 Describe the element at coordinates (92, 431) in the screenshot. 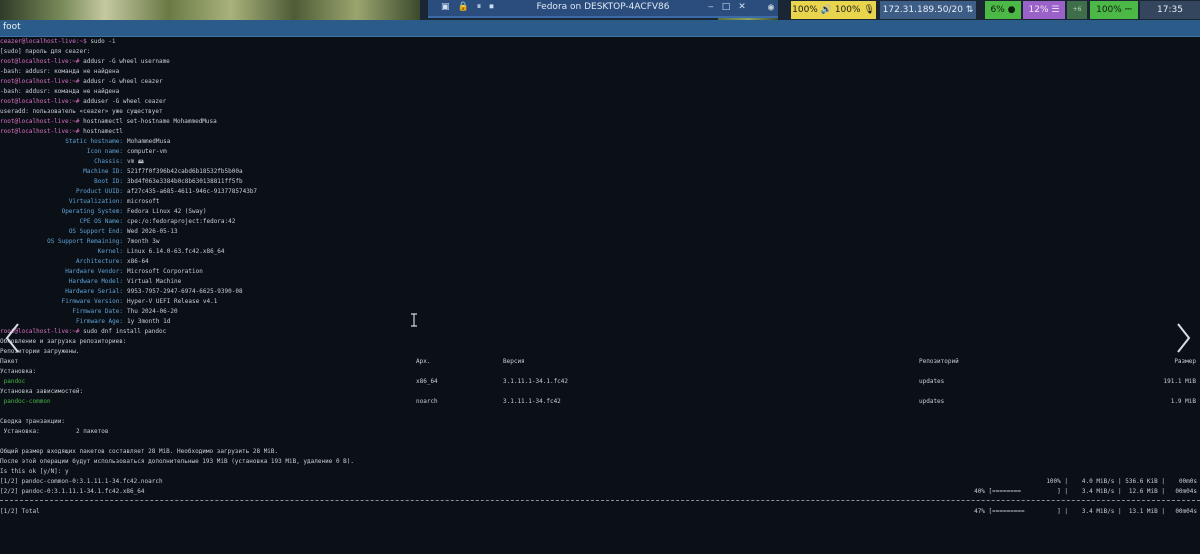

I see `summary-value: 2 пакетов` at that location.